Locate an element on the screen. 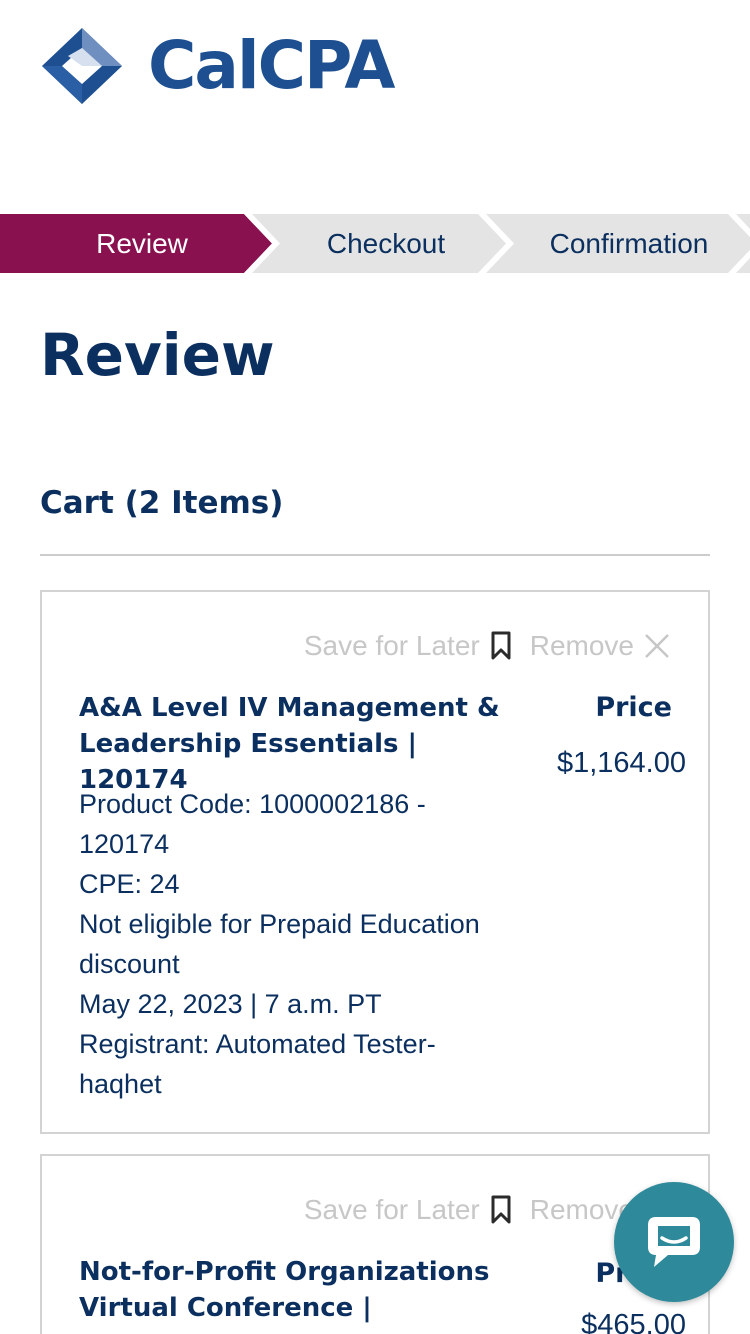  chat-button is located at coordinates (674, 1242).